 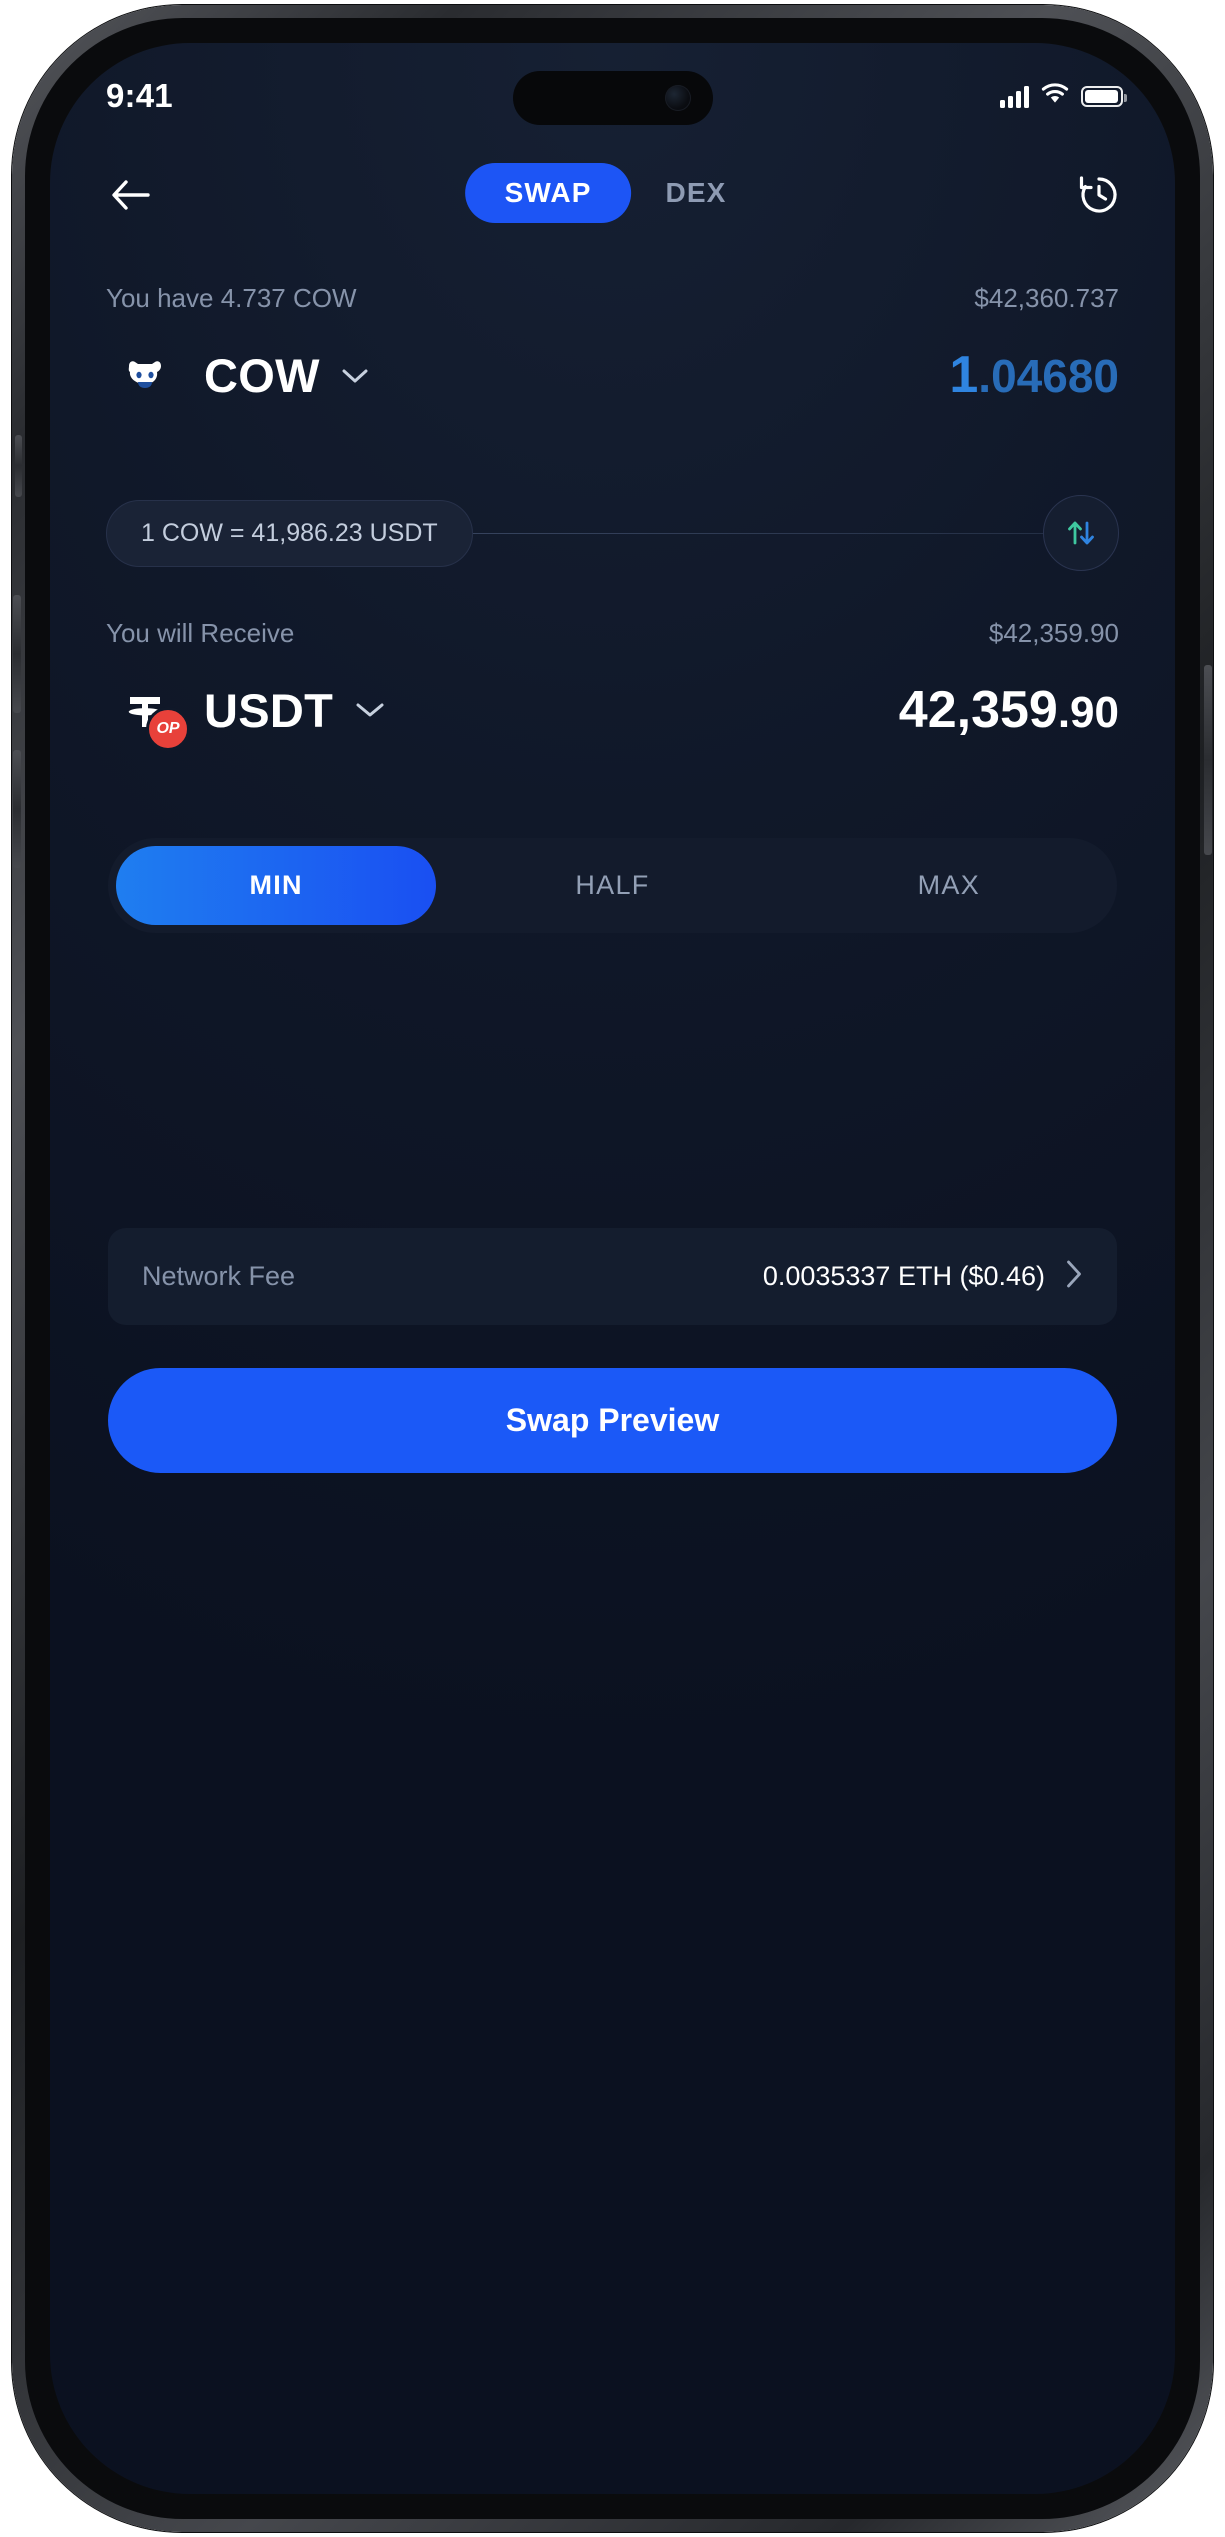 I want to click on to-receive-label: You will Receive, so click(x=200, y=633).